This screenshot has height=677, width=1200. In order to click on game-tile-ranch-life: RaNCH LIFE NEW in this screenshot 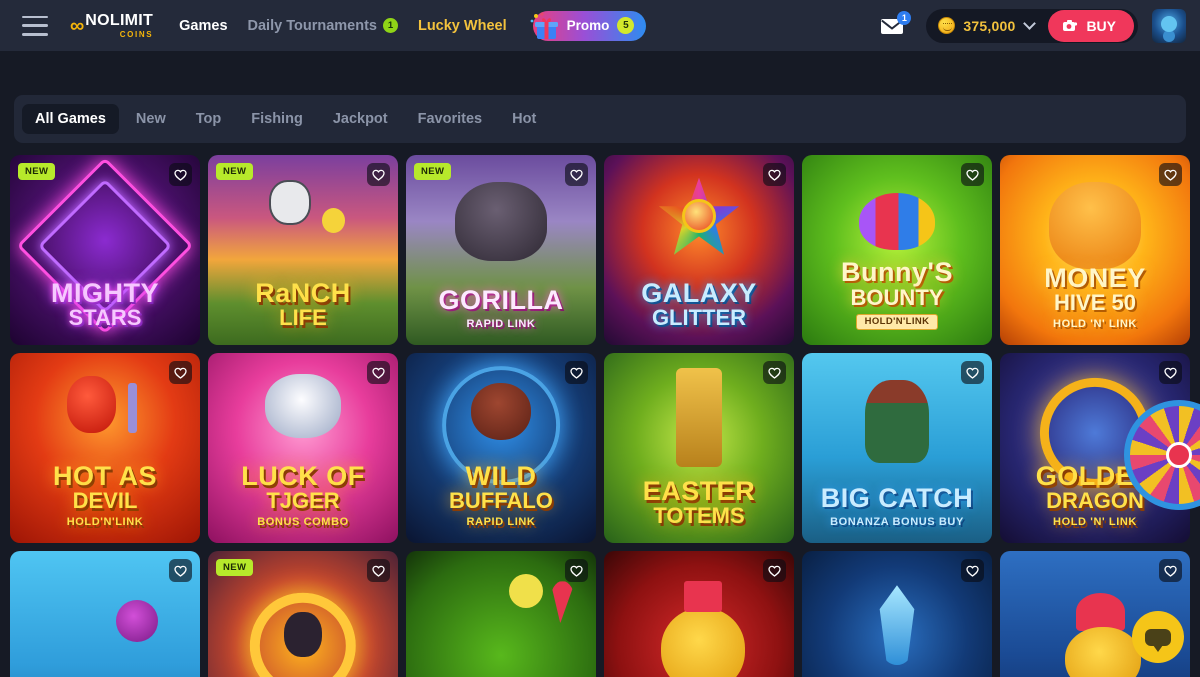, I will do `click(303, 250)`.